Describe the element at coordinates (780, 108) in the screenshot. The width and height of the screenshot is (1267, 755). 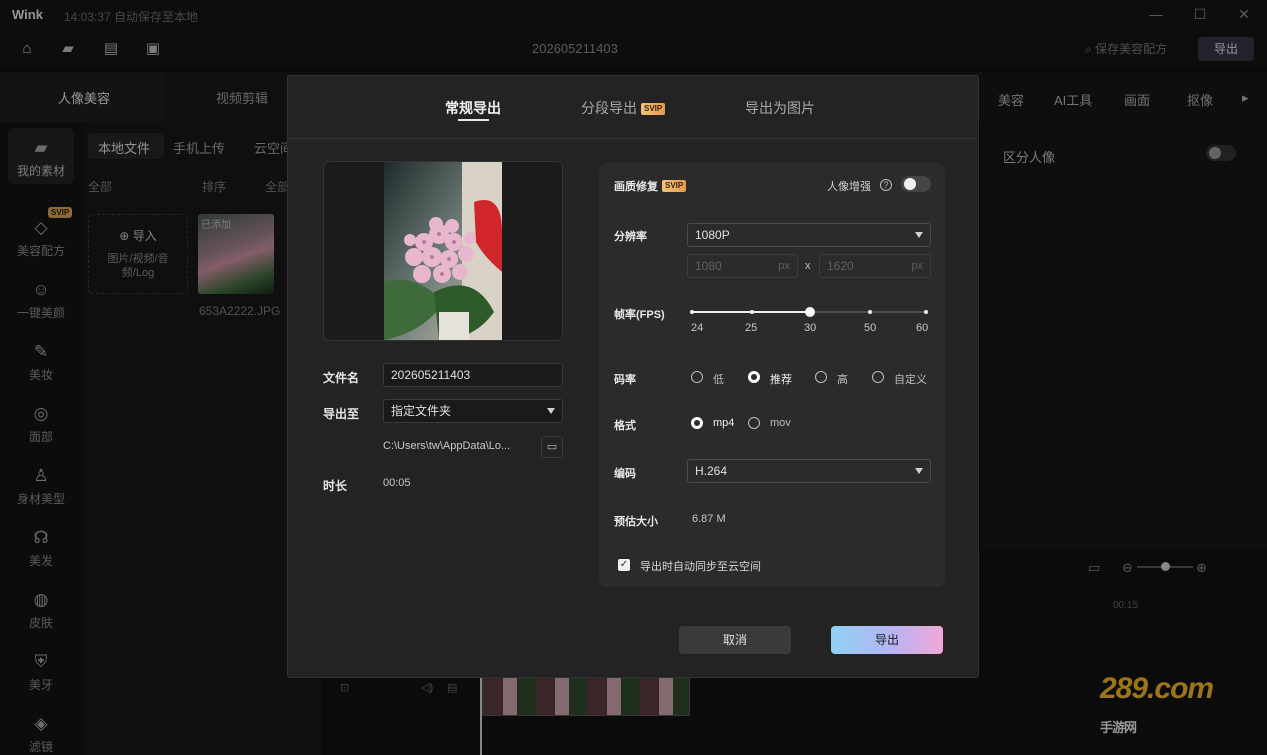
I see `tab-export-as-image: 导出为图片` at that location.